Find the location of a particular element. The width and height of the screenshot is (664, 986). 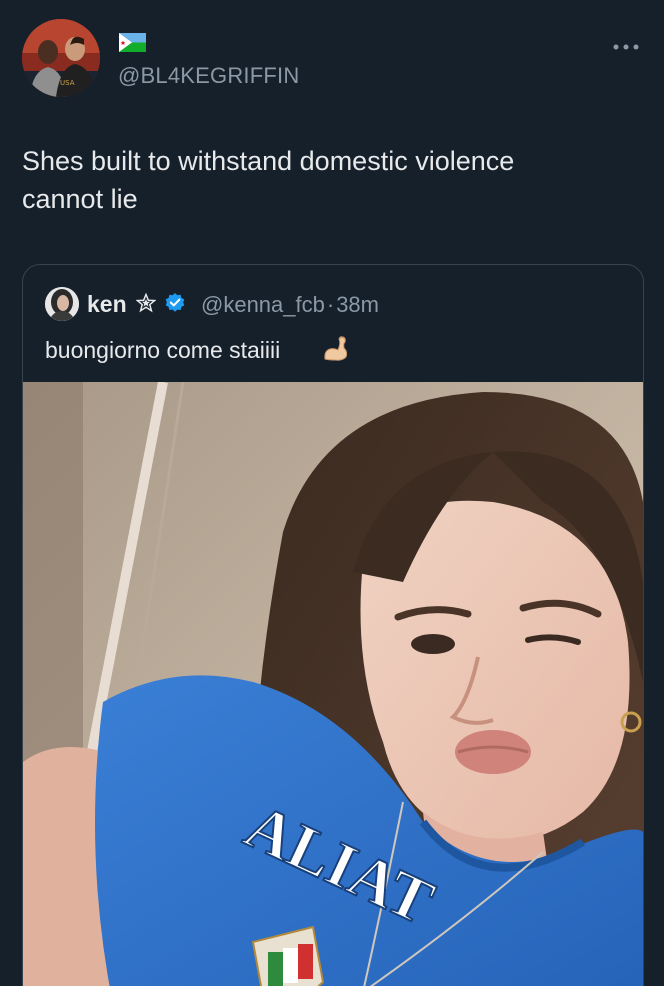

quoted-author-avatar is located at coordinates (62, 304).